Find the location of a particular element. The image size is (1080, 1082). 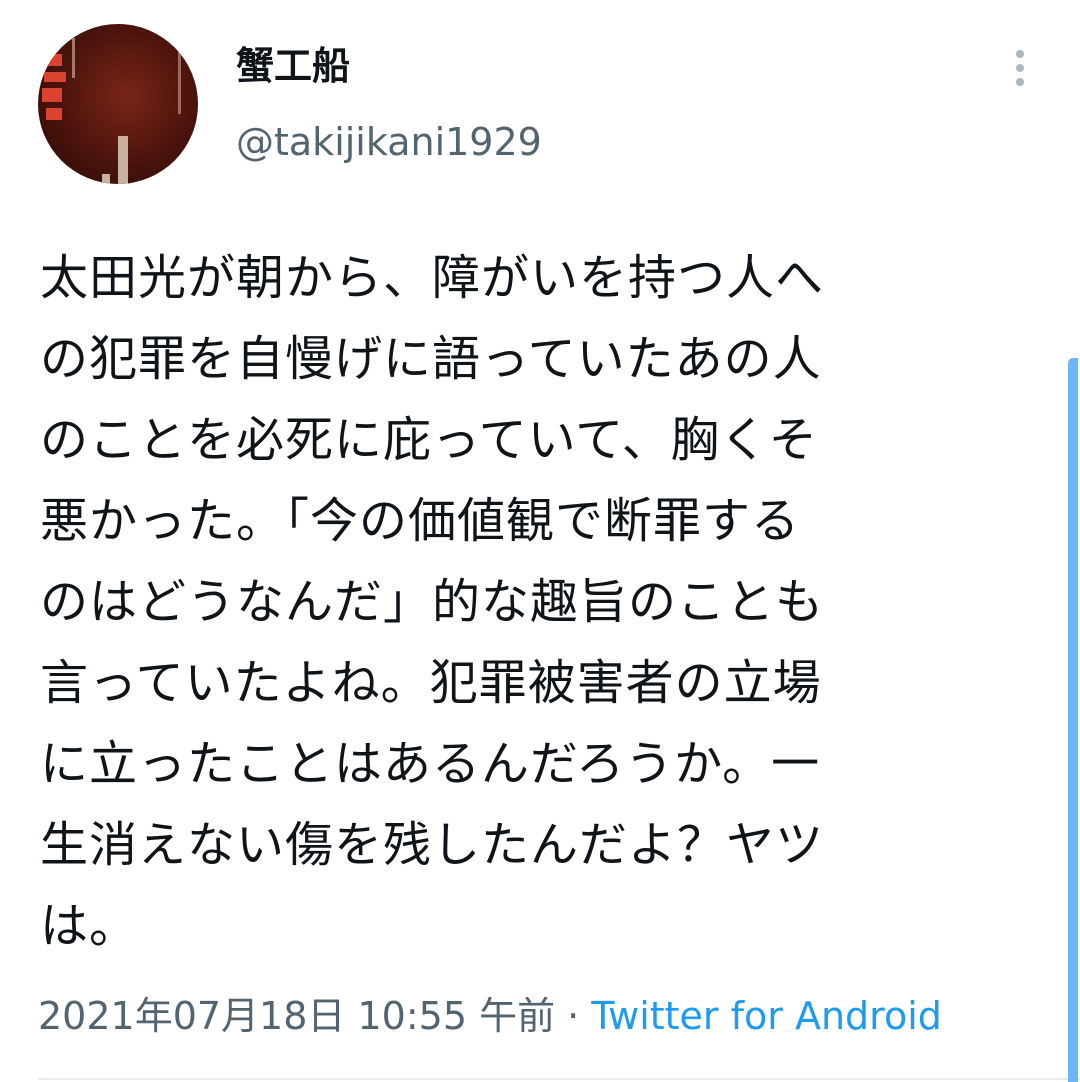

divider is located at coordinates (559, 1079).